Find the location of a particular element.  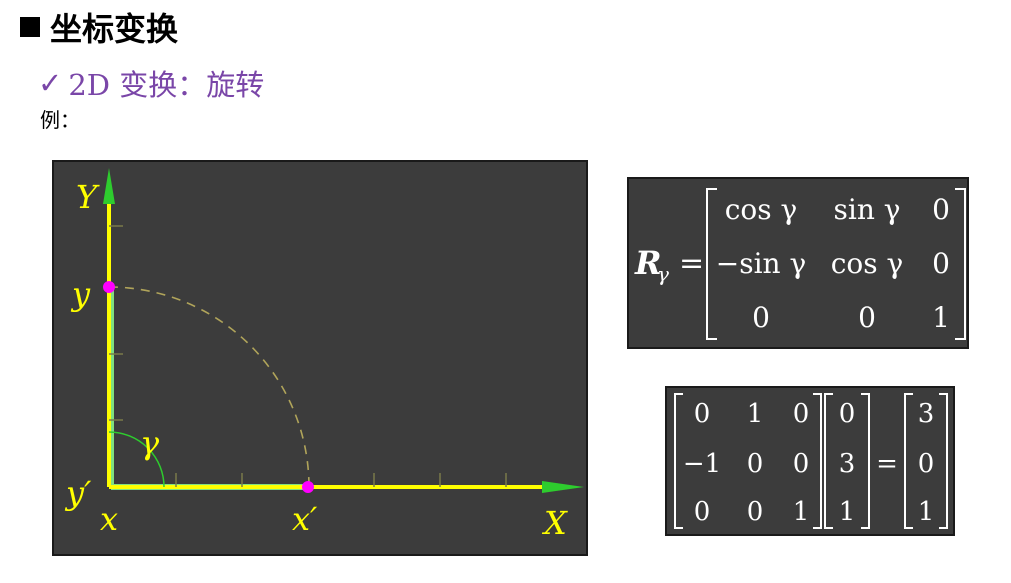

m-r1c1: 0 is located at coordinates (702, 414).